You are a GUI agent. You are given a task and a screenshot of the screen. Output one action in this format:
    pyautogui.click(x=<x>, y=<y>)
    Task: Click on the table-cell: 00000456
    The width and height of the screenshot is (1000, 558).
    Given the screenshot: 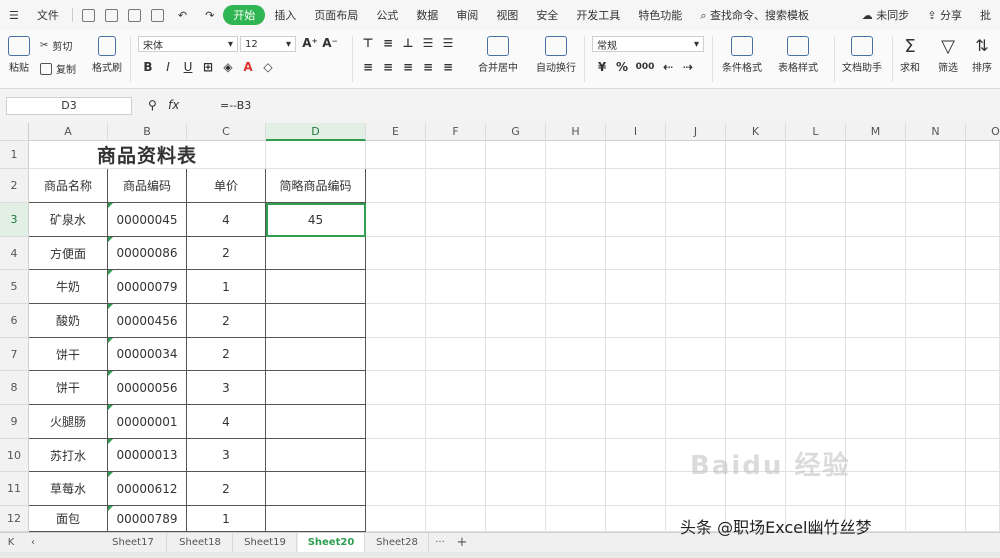 What is the action you would take?
    pyautogui.click(x=147, y=321)
    